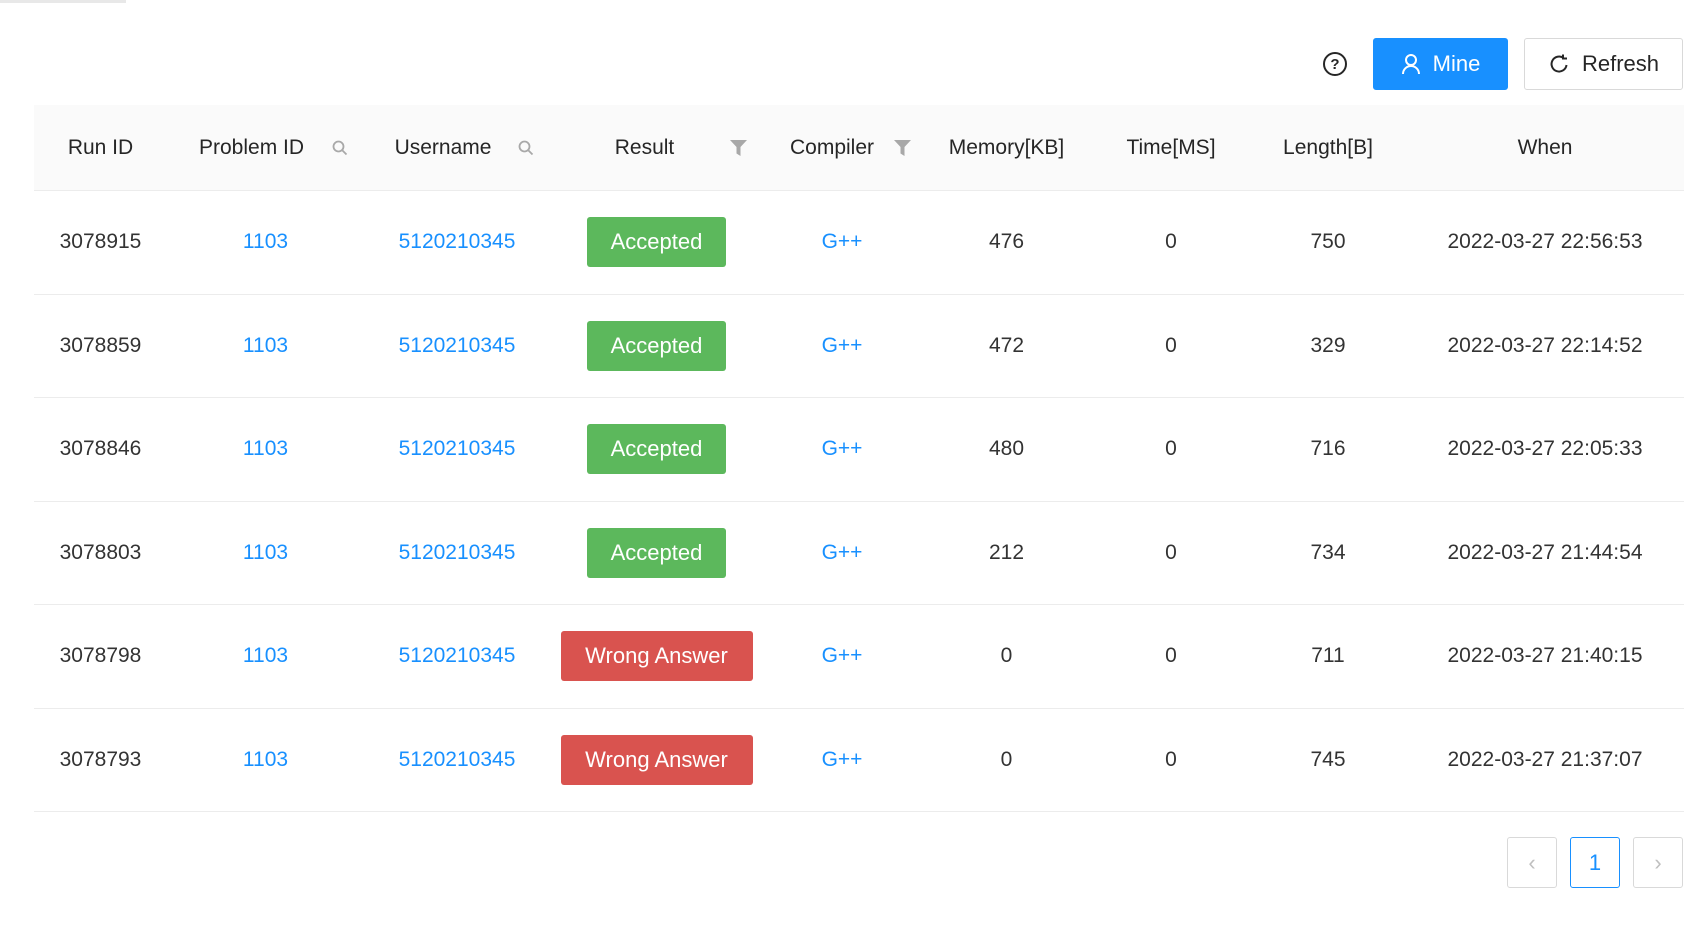 The width and height of the screenshot is (1708, 937). What do you see at coordinates (1006, 345) in the screenshot?
I see `memory-cell: 472` at bounding box center [1006, 345].